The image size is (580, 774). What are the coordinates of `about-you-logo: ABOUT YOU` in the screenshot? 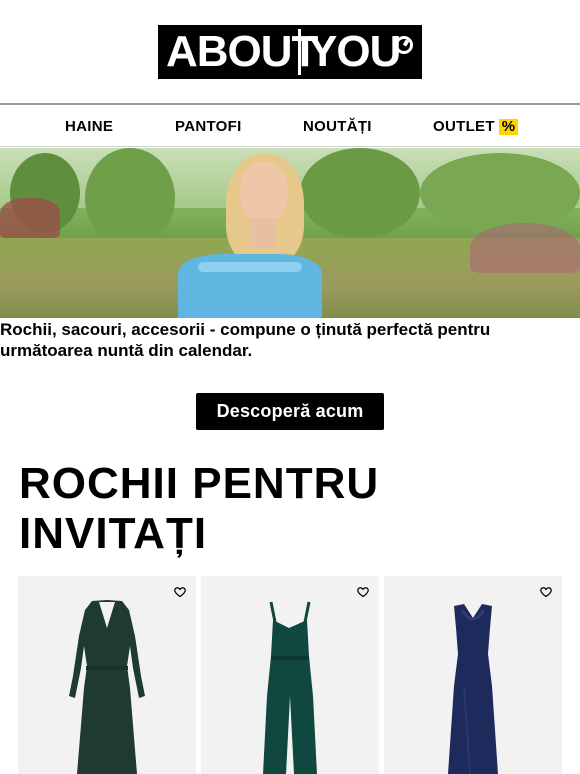 It's located at (290, 52).